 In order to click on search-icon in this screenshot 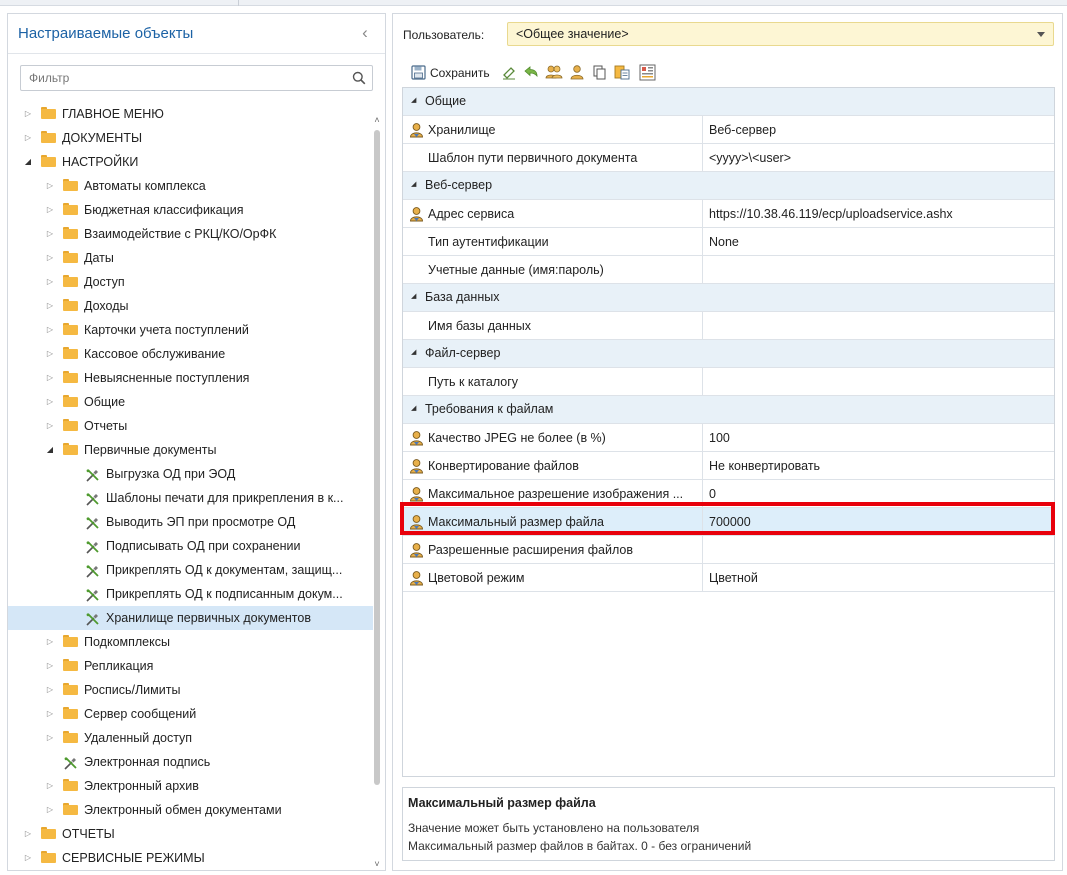, I will do `click(359, 78)`.